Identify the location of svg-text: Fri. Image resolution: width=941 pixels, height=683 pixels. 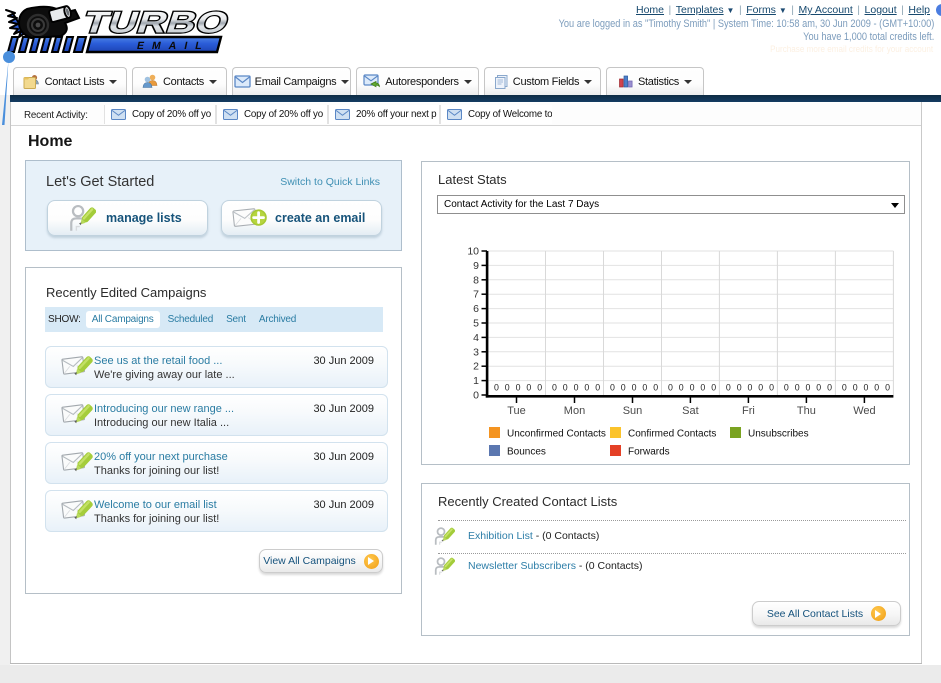
(748, 411).